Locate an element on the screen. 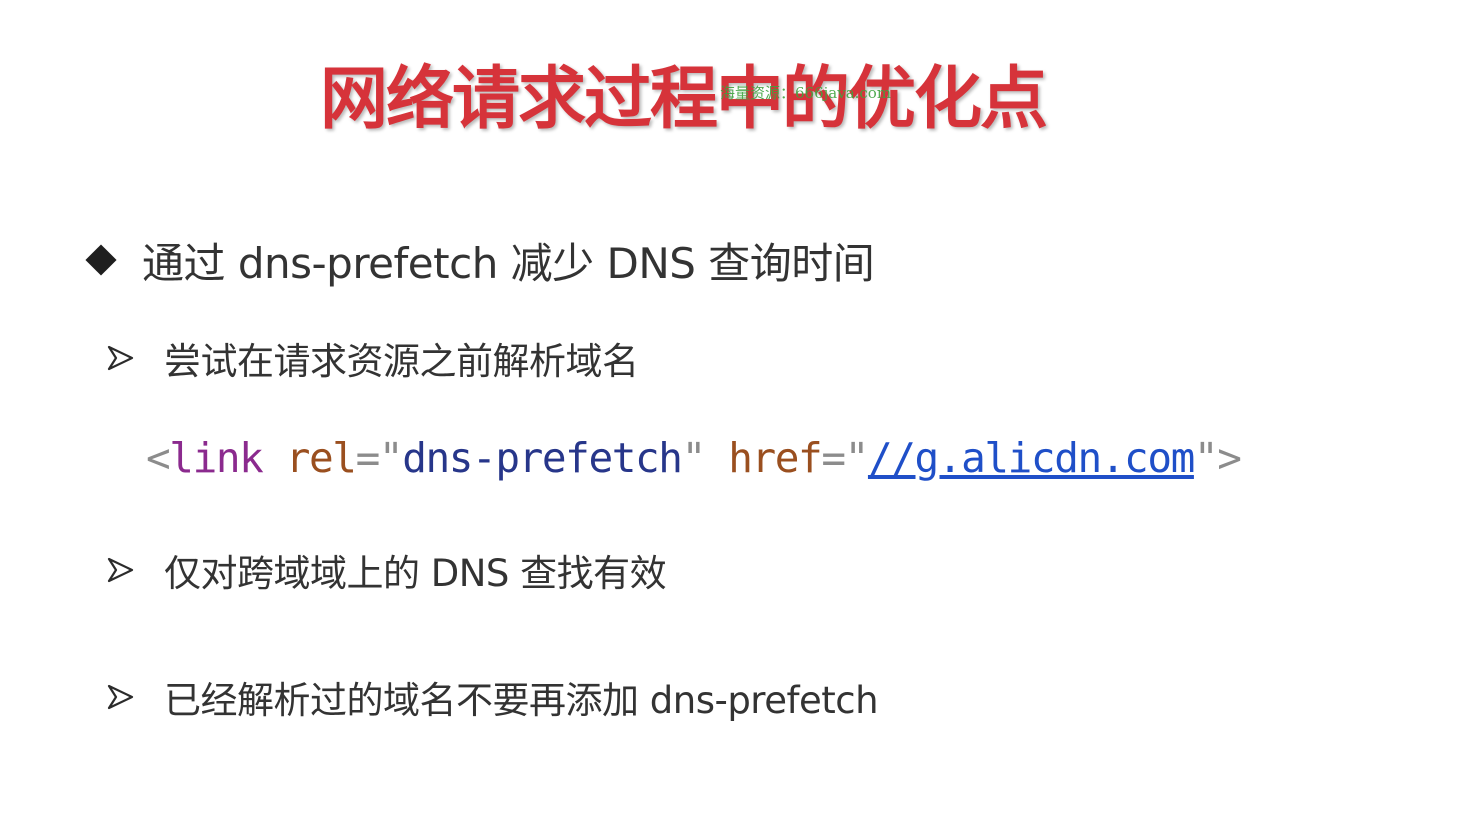 The width and height of the screenshot is (1472, 815). sub-bullet-1: 尝试在请求资源之前解析域名 is located at coordinates (372, 358).